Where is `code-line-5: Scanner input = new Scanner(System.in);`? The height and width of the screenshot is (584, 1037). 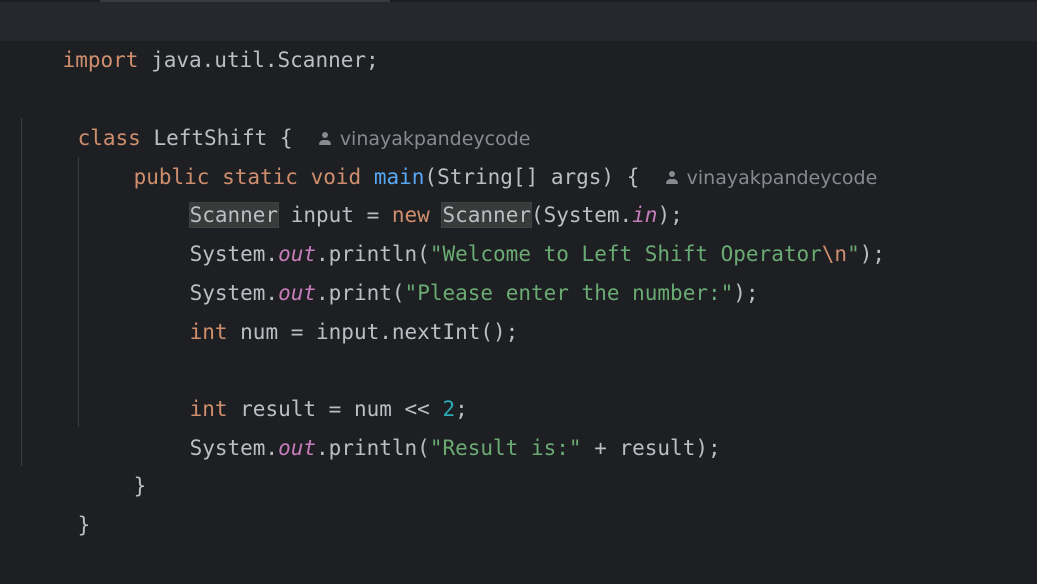 code-line-5: Scanner input = new Scanner(System.in); is located at coordinates (411, 192).